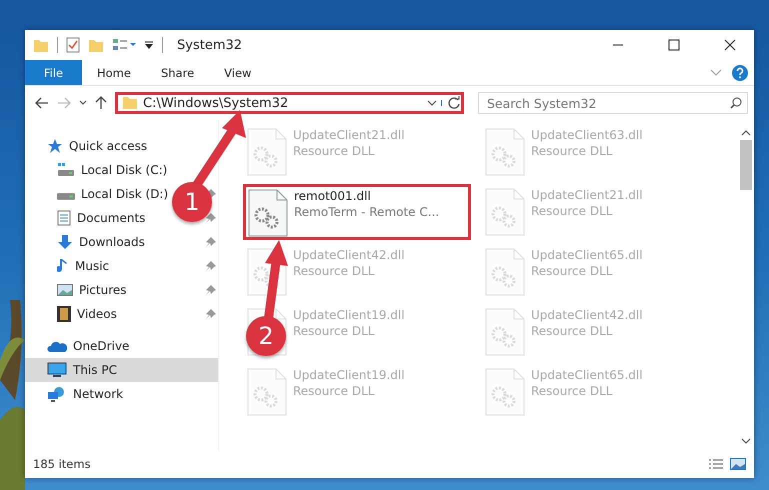  I want to click on sidebar-item: Downloads, so click(101, 242).